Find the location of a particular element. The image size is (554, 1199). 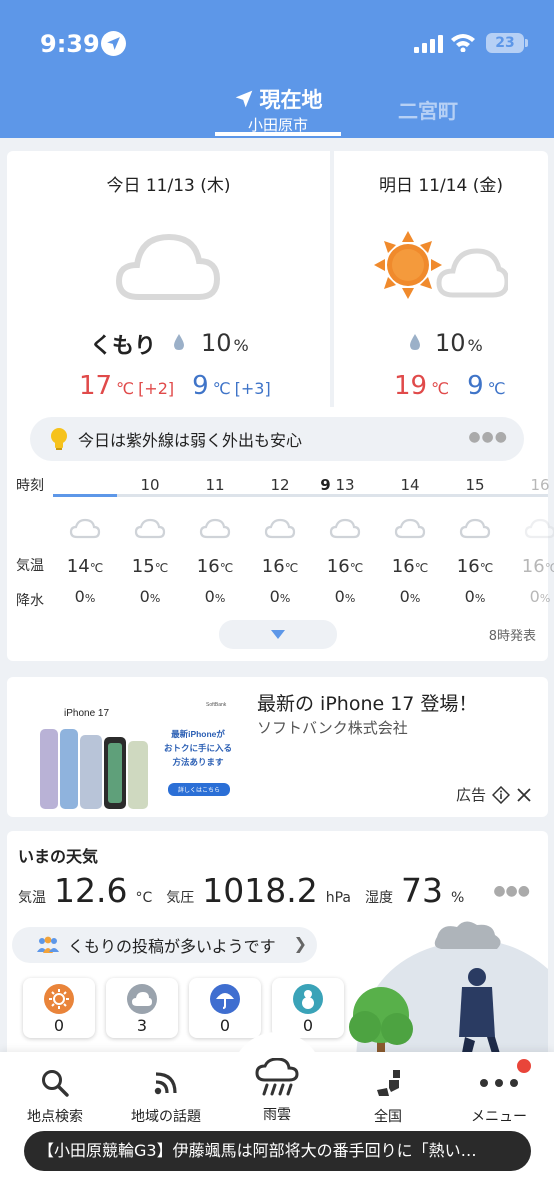

hour-column: 11 16℃ 0% is located at coordinates (215, 541).